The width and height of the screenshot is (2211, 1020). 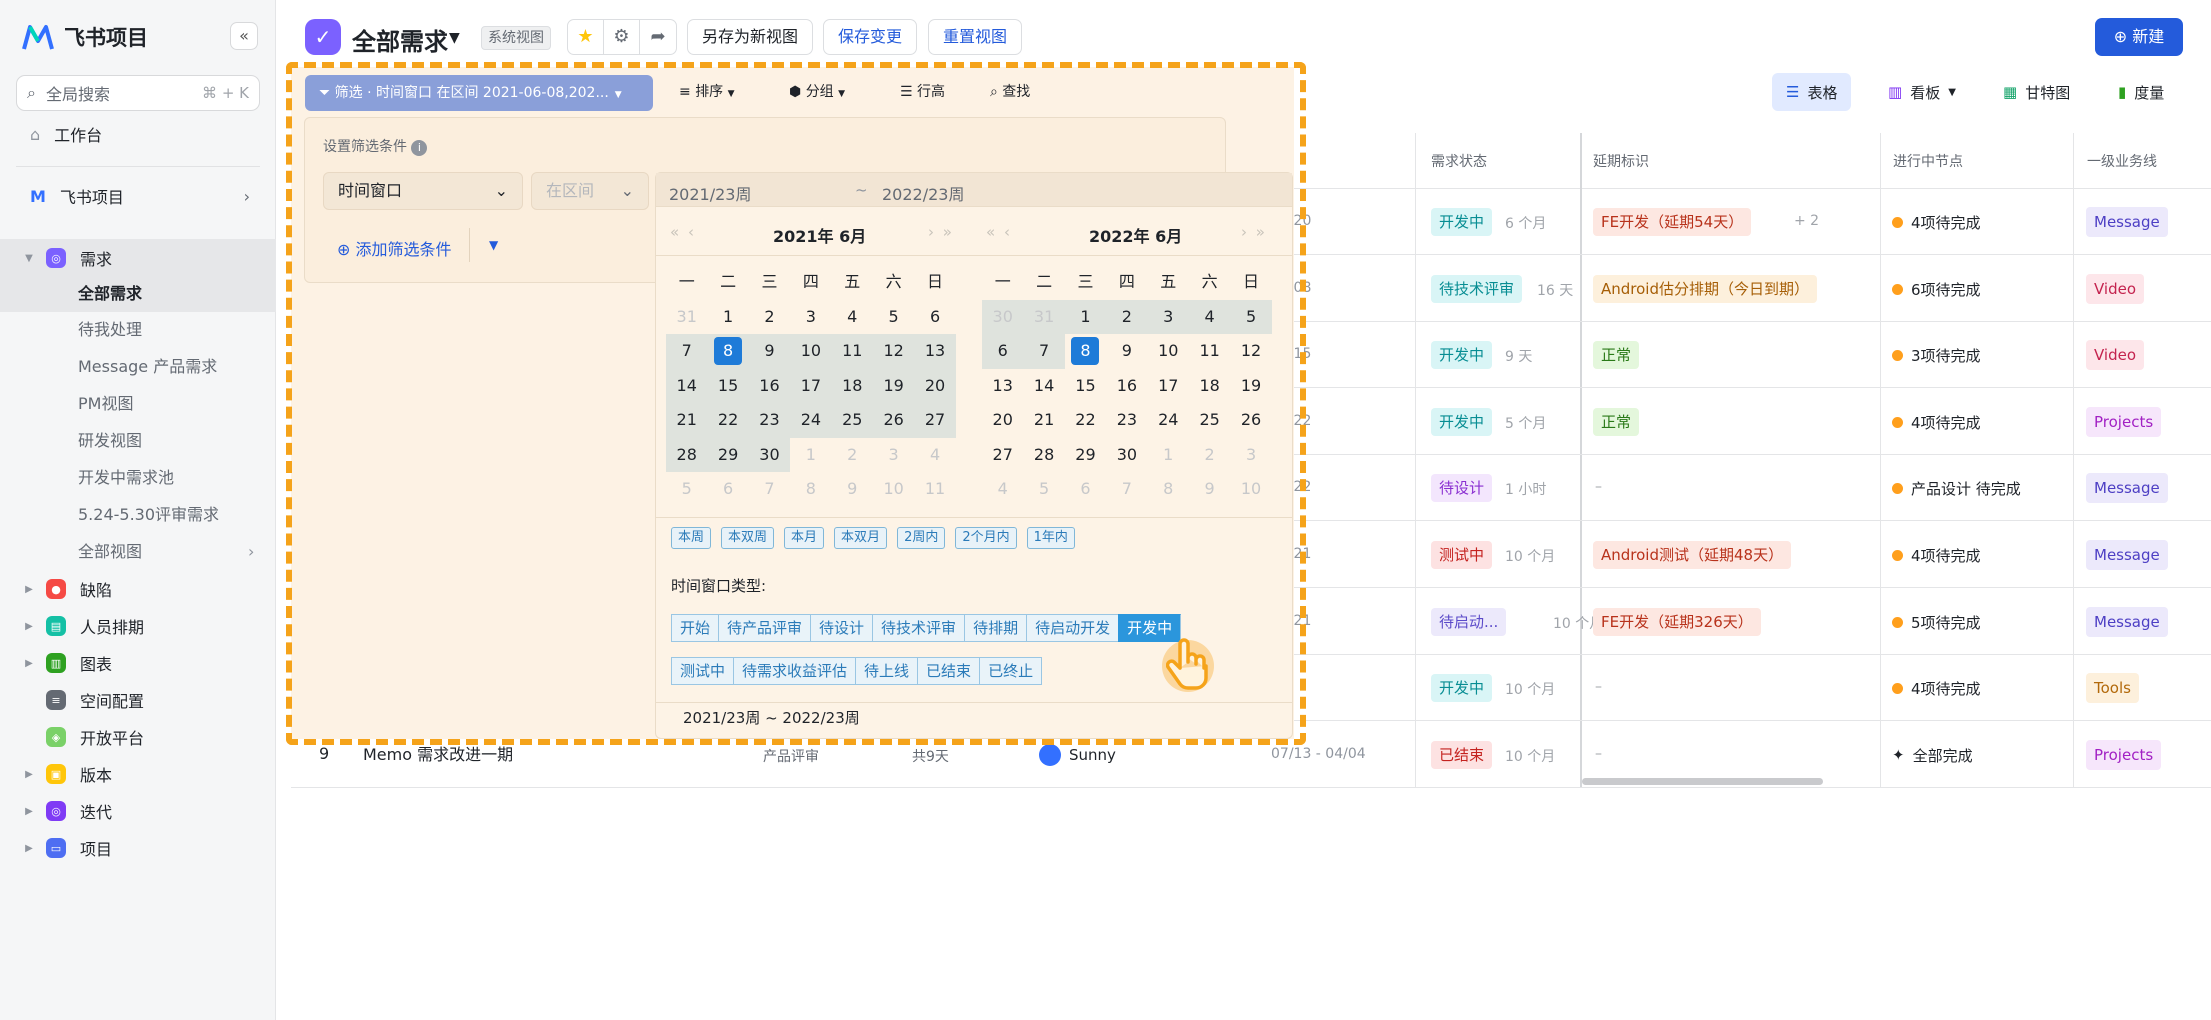 What do you see at coordinates (687, 420) in the screenshot?
I see `calendar-day: 21` at bounding box center [687, 420].